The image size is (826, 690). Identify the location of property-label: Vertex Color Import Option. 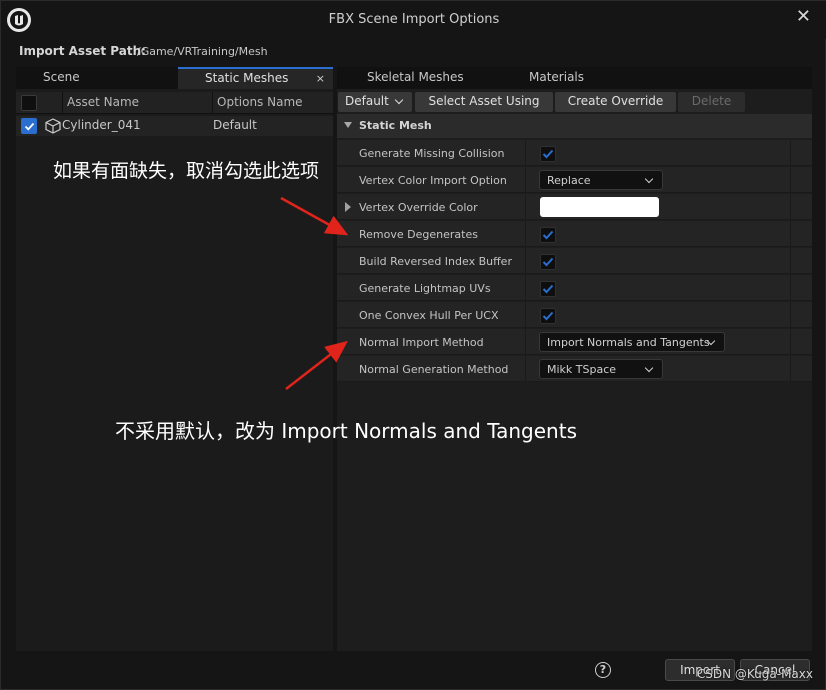
(433, 180).